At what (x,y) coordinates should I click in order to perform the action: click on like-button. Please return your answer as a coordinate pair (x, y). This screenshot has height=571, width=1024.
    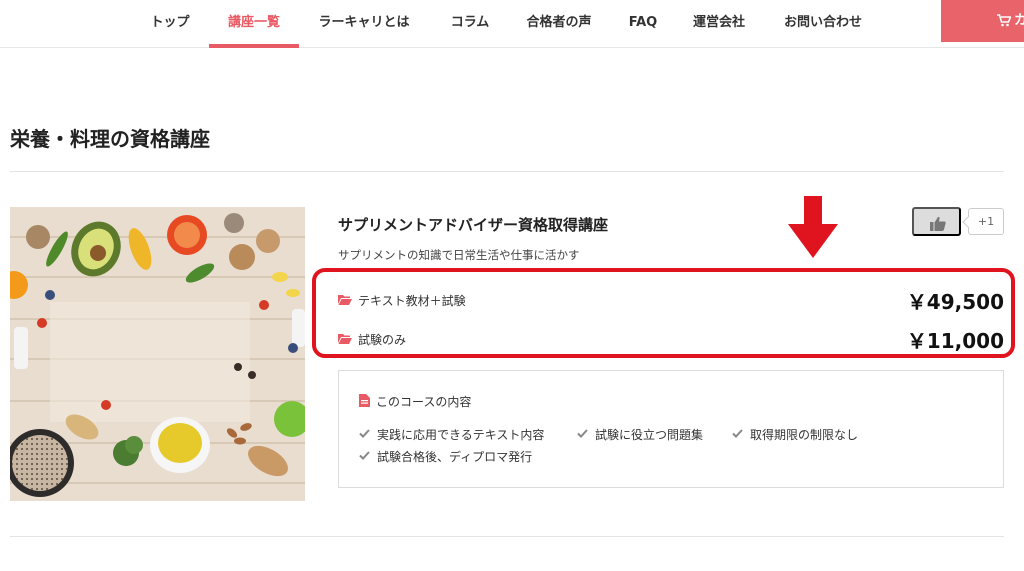
    Looking at the image, I should click on (936, 221).